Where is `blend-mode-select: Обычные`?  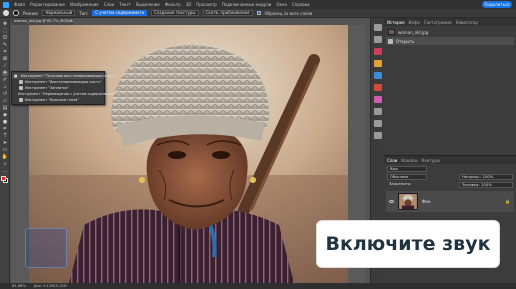
blend-mode-select: Обычные is located at coordinates (407, 177).